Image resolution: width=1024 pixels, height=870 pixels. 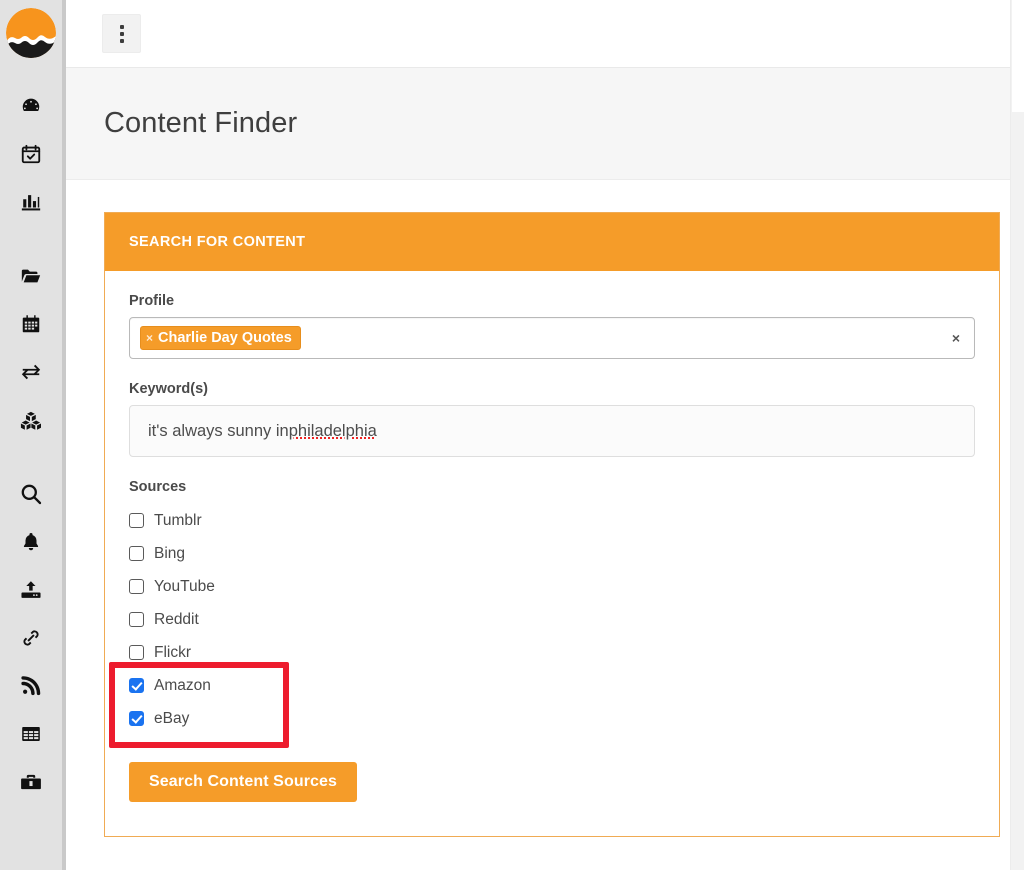 What do you see at coordinates (184, 586) in the screenshot?
I see `source-label-youtube: YouTube` at bounding box center [184, 586].